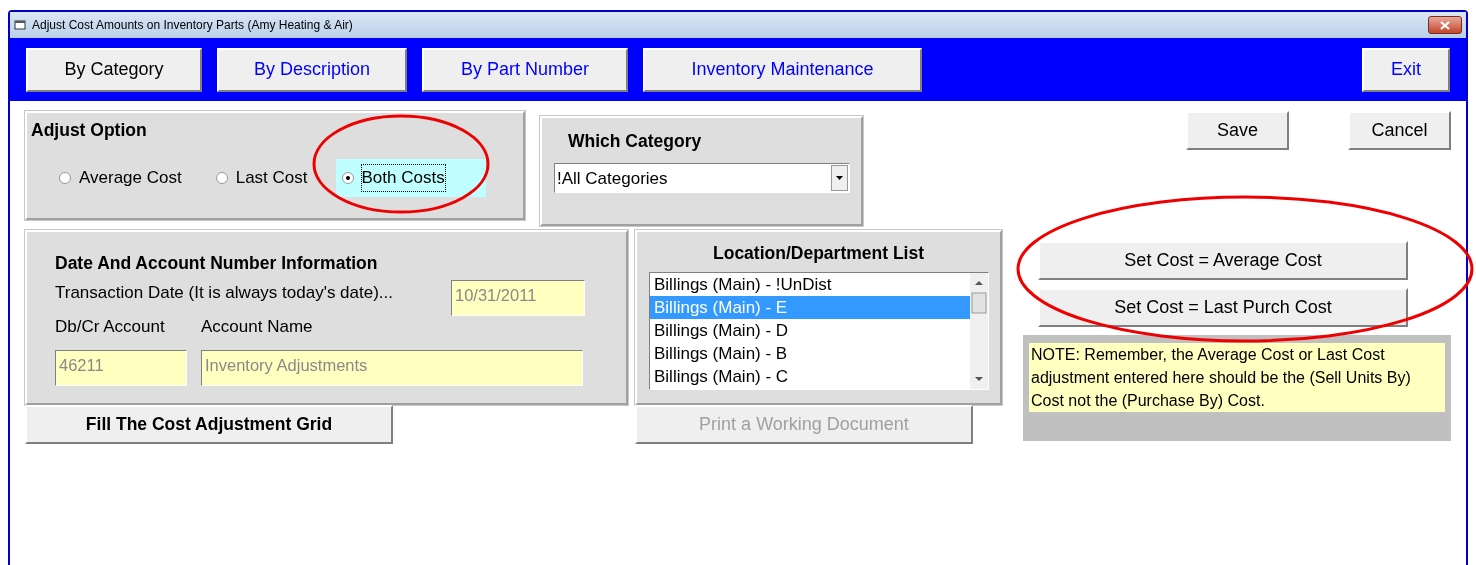  What do you see at coordinates (257, 327) in the screenshot?
I see `field-label: Account Name` at bounding box center [257, 327].